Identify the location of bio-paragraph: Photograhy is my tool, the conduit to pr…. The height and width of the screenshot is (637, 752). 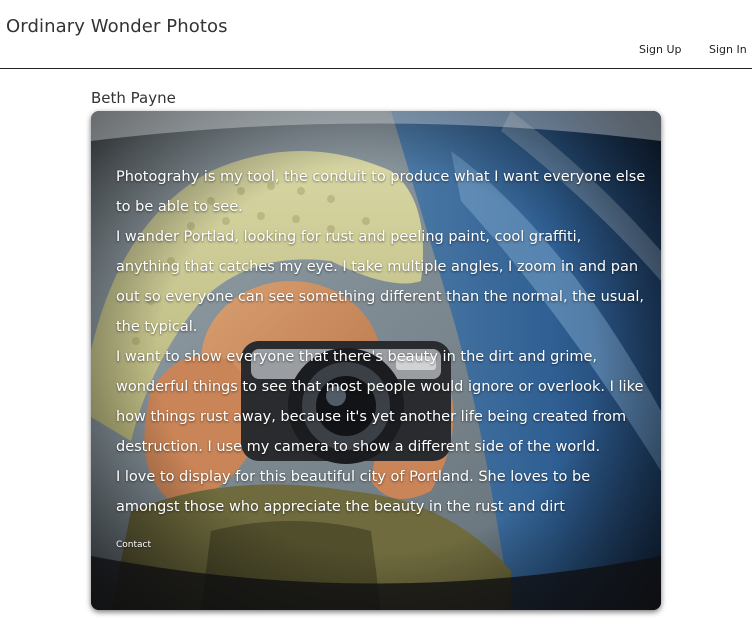
(381, 192).